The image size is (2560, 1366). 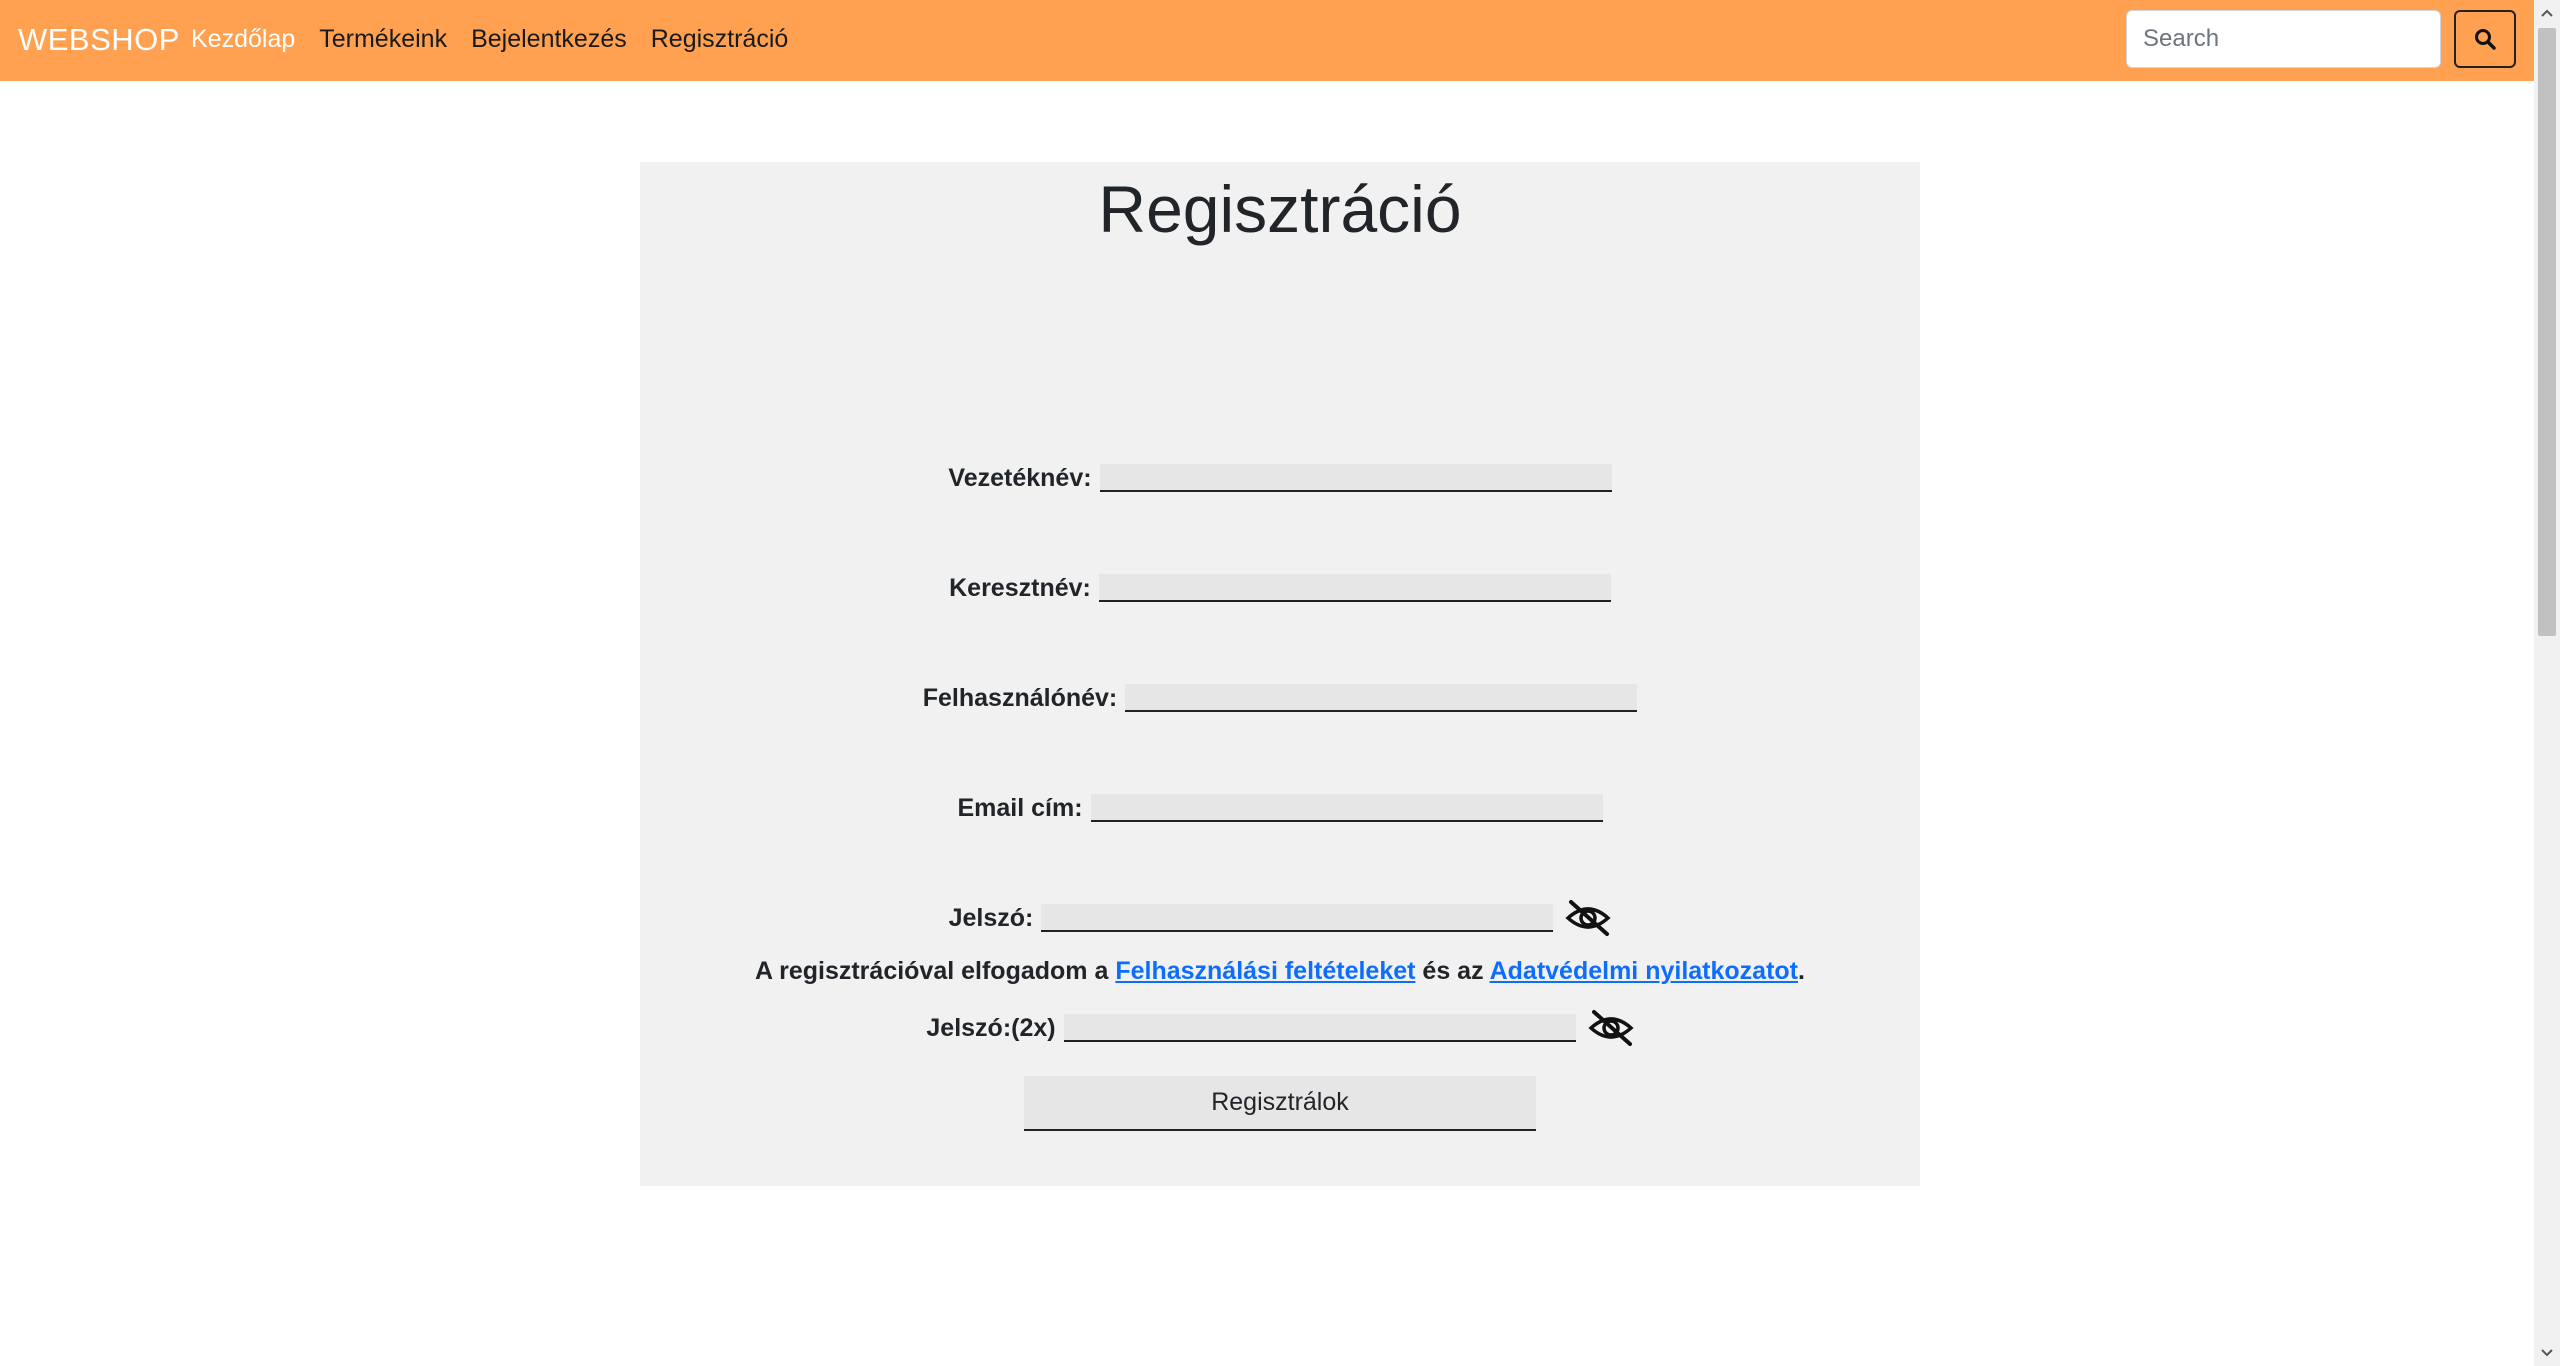 What do you see at coordinates (935, 971) in the screenshot?
I see `terms-prefix: A regisztrációval elfogadom a` at bounding box center [935, 971].